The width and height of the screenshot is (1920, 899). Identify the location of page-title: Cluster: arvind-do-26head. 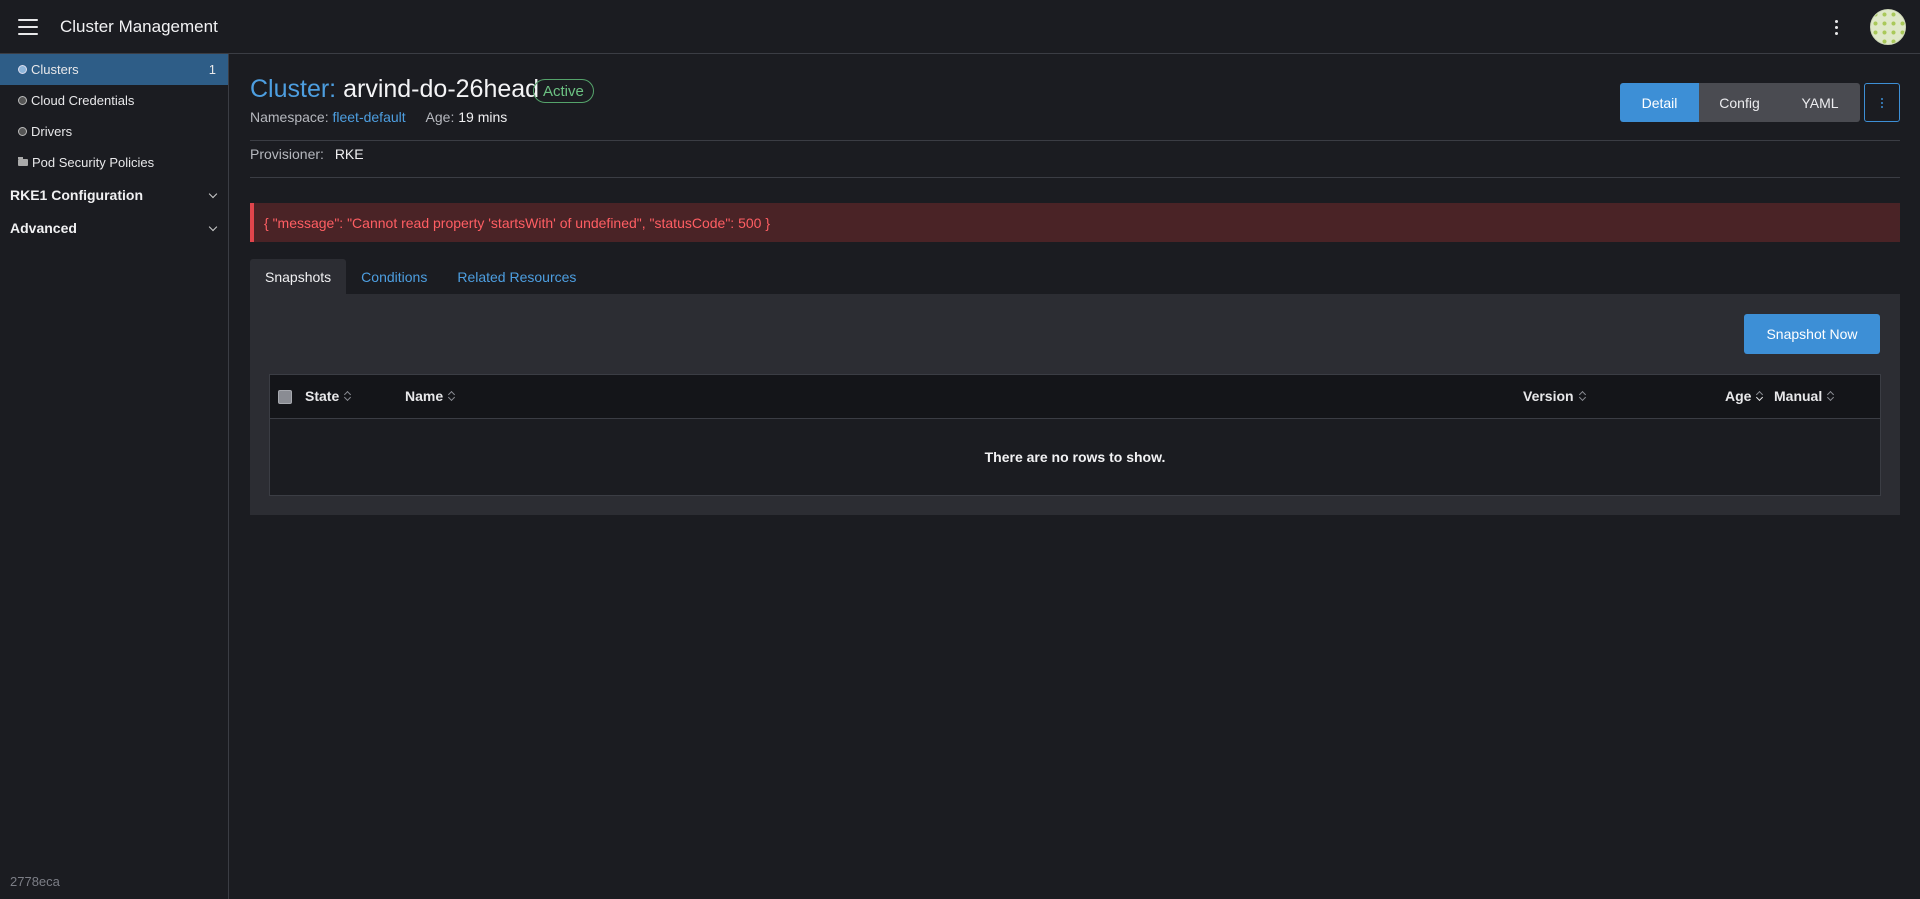
(394, 89).